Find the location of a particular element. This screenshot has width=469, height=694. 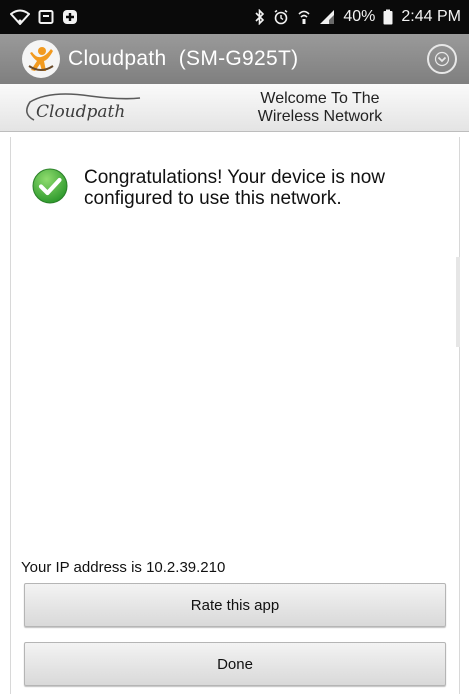

header-title-line2: Wireless Network is located at coordinates (320, 116).